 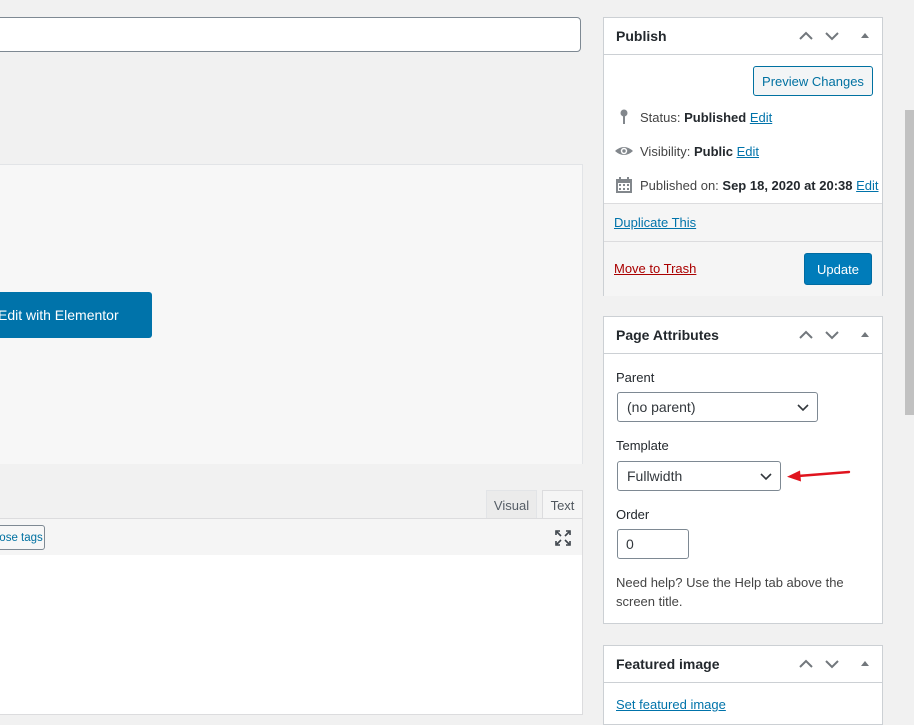 I want to click on template-select: Fullwidth, so click(x=699, y=476).